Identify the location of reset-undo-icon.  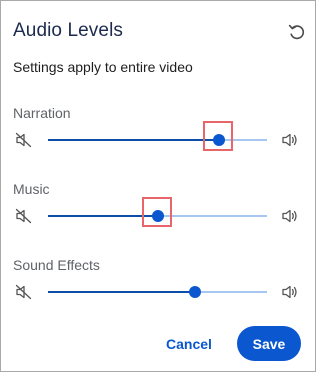
(296, 32).